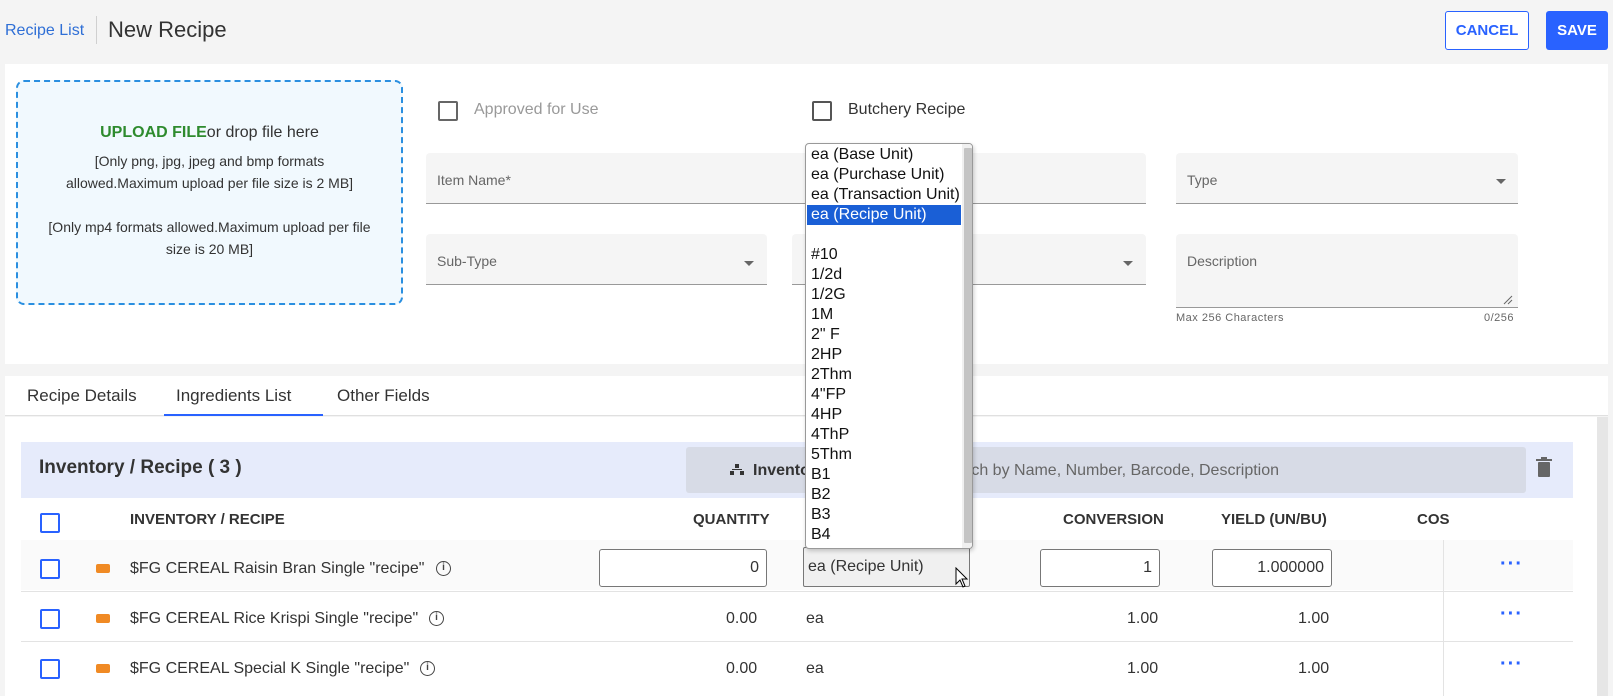 This screenshot has height=696, width=1613. I want to click on description-helper: Max 256 Characters, so click(1230, 318).